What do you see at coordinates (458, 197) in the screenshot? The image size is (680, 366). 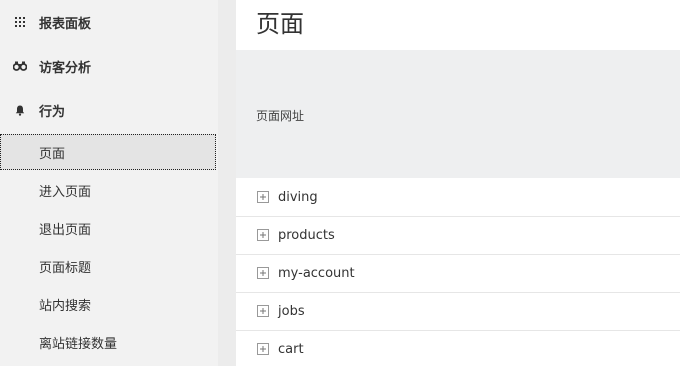 I see `table-row: diving` at bounding box center [458, 197].